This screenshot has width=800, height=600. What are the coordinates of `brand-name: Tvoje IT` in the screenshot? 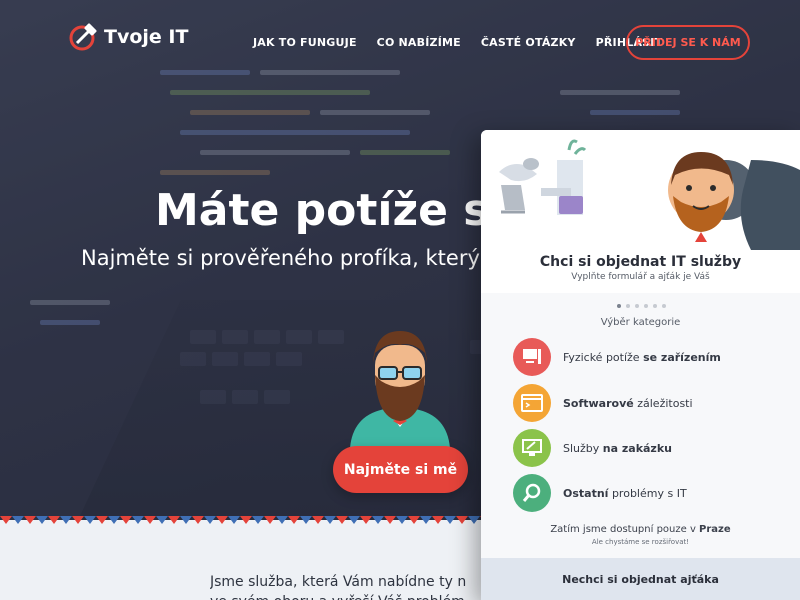 It's located at (146, 37).